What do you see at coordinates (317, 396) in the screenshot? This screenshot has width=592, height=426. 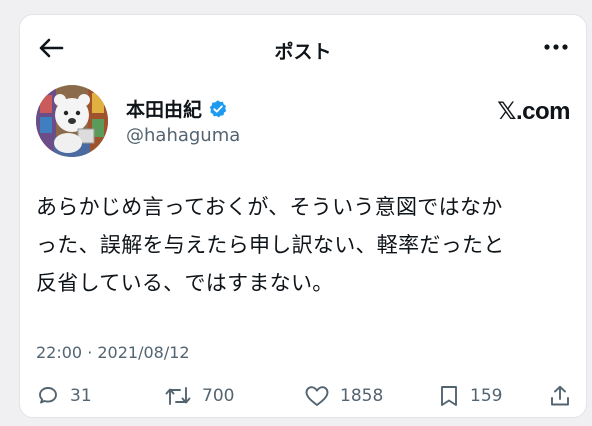 I see `heart-icon` at bounding box center [317, 396].